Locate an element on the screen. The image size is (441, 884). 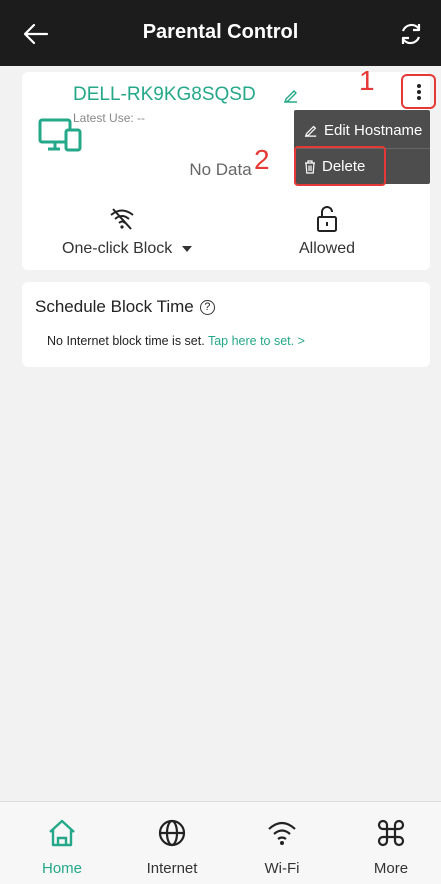
bottom-navigation: Home Internet Wi-Fi More is located at coordinates (220, 842).